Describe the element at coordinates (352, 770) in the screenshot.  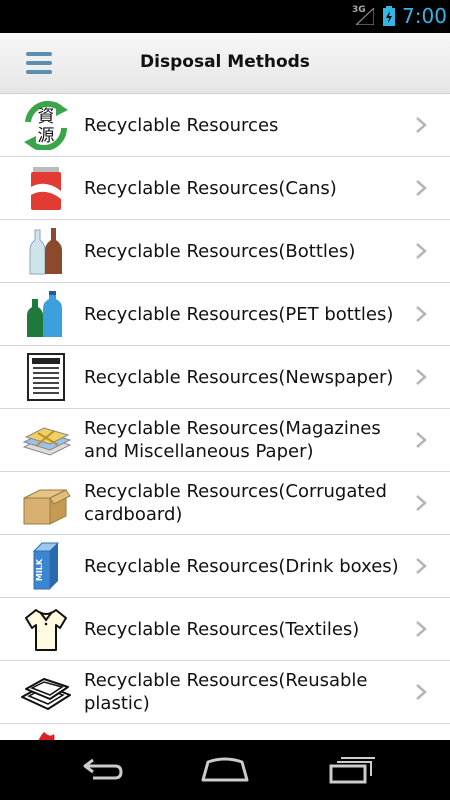
I see `recent-apps-icon` at that location.